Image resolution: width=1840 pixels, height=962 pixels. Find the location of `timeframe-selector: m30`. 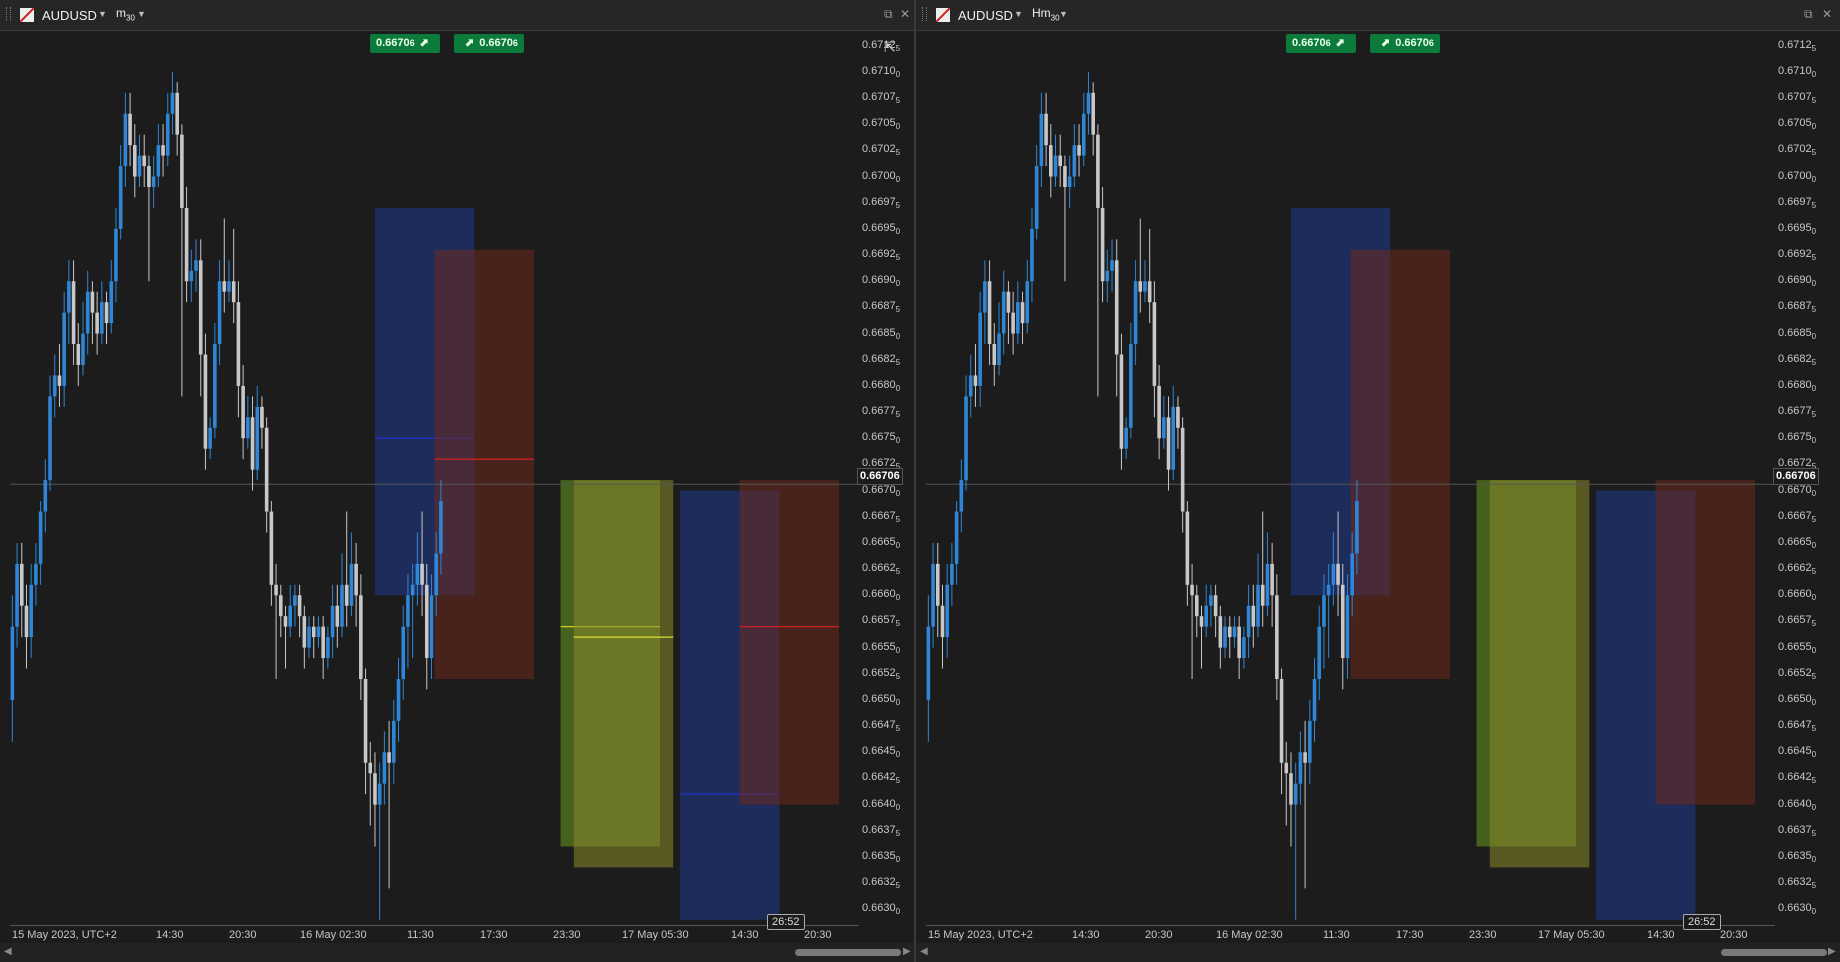

timeframe-selector: m30 is located at coordinates (125, 14).